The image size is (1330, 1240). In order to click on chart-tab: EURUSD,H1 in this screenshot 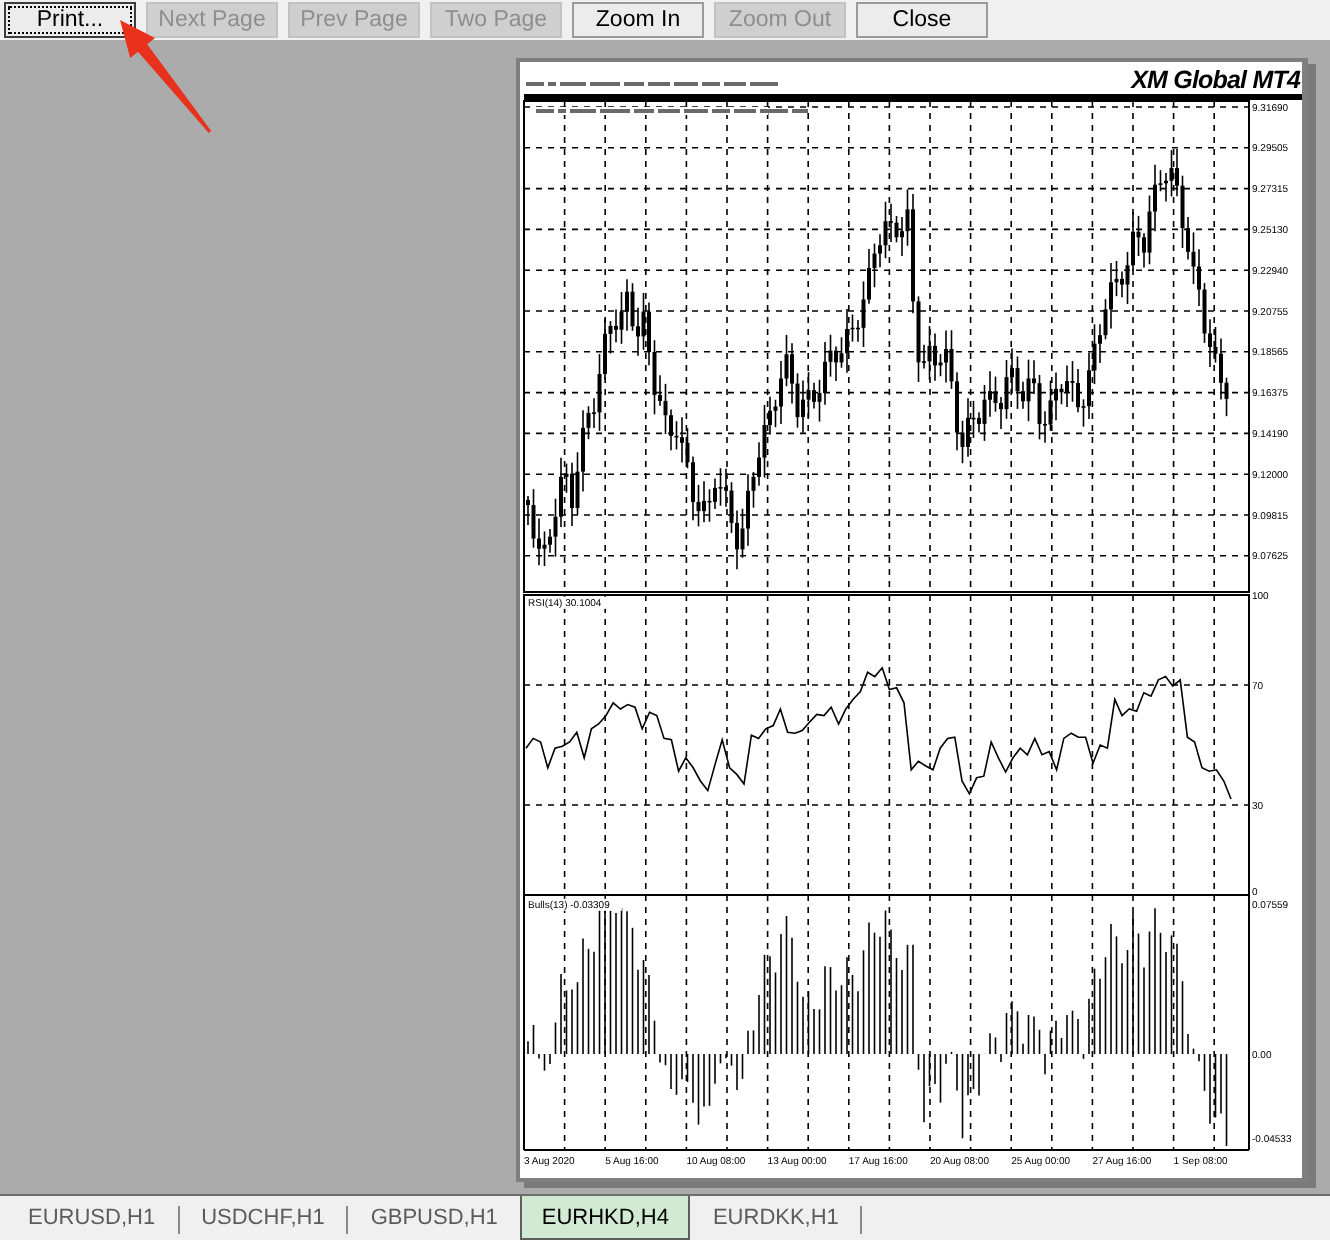, I will do `click(92, 1218)`.